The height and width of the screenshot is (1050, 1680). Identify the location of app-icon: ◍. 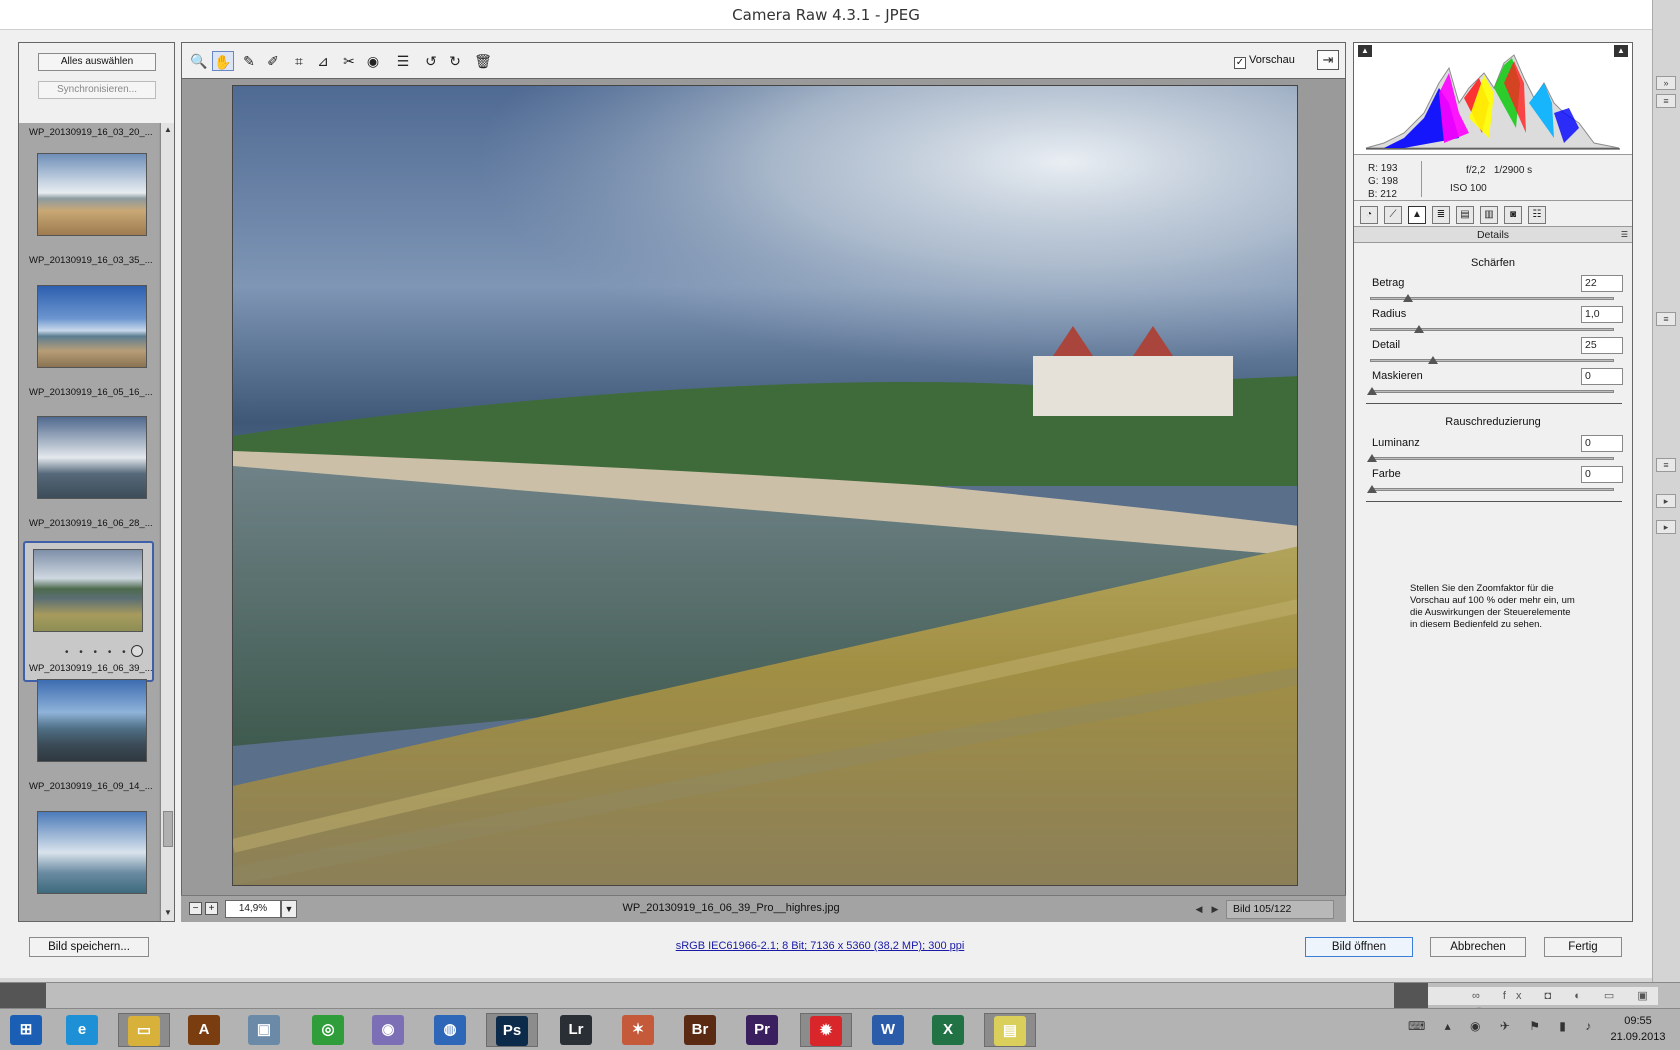
(450, 1030).